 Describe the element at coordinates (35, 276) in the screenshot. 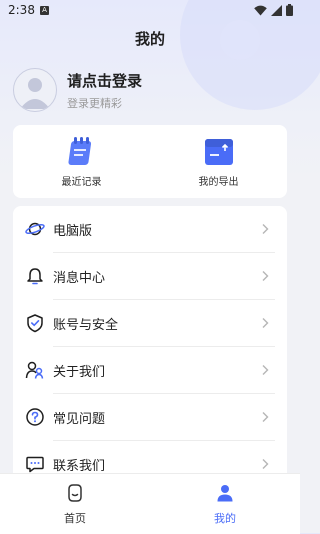

I see `bell-icon` at that location.